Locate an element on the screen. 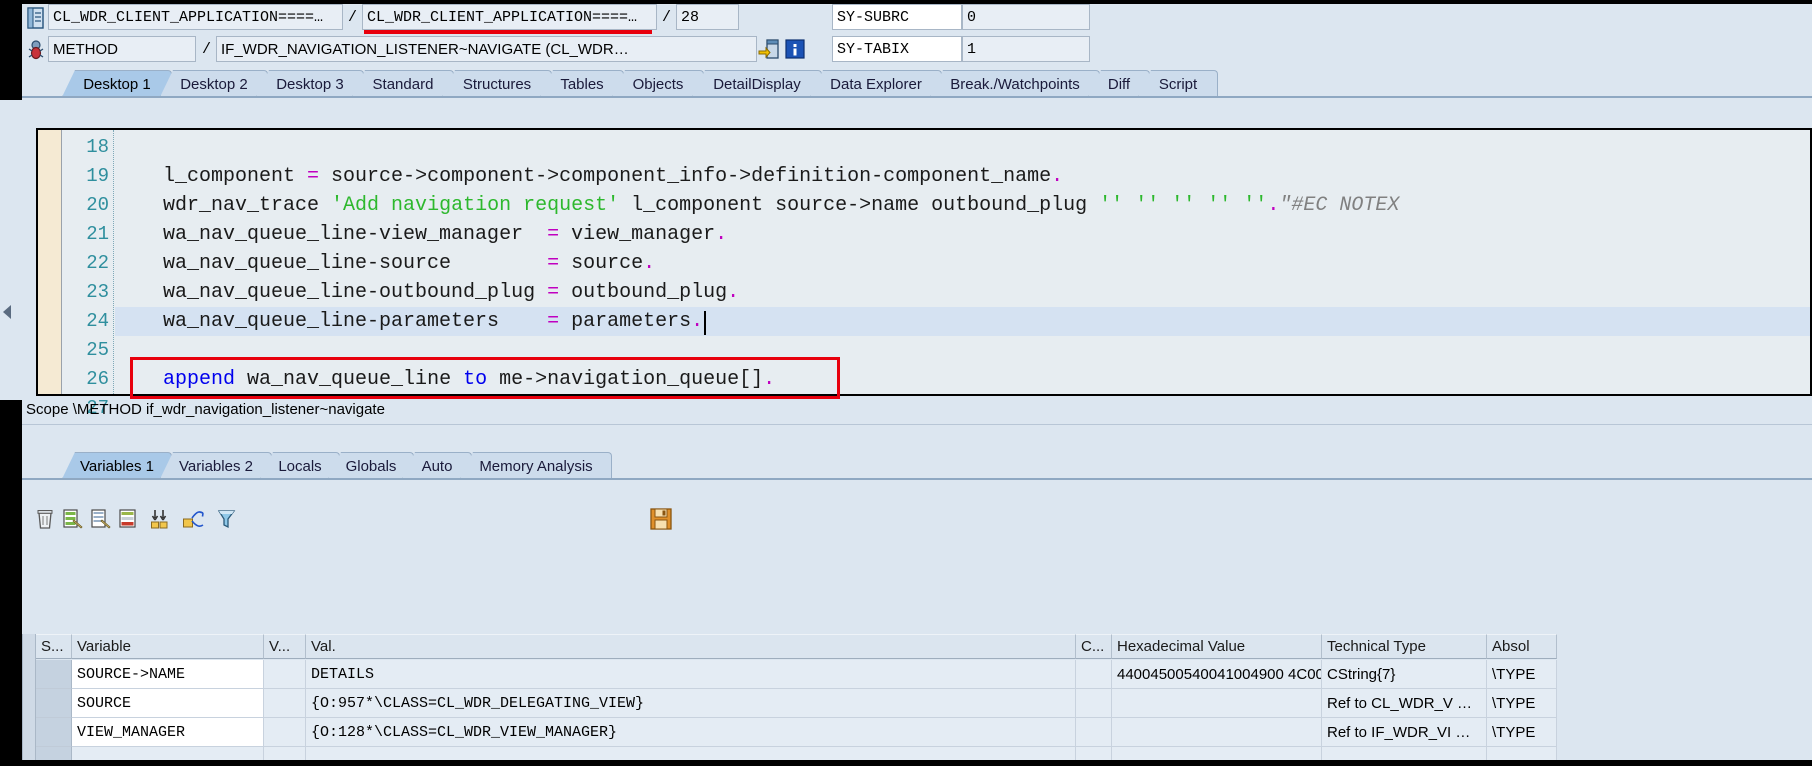 Image resolution: width=1812 pixels, height=766 pixels. tab-tables: Tables is located at coordinates (582, 83).